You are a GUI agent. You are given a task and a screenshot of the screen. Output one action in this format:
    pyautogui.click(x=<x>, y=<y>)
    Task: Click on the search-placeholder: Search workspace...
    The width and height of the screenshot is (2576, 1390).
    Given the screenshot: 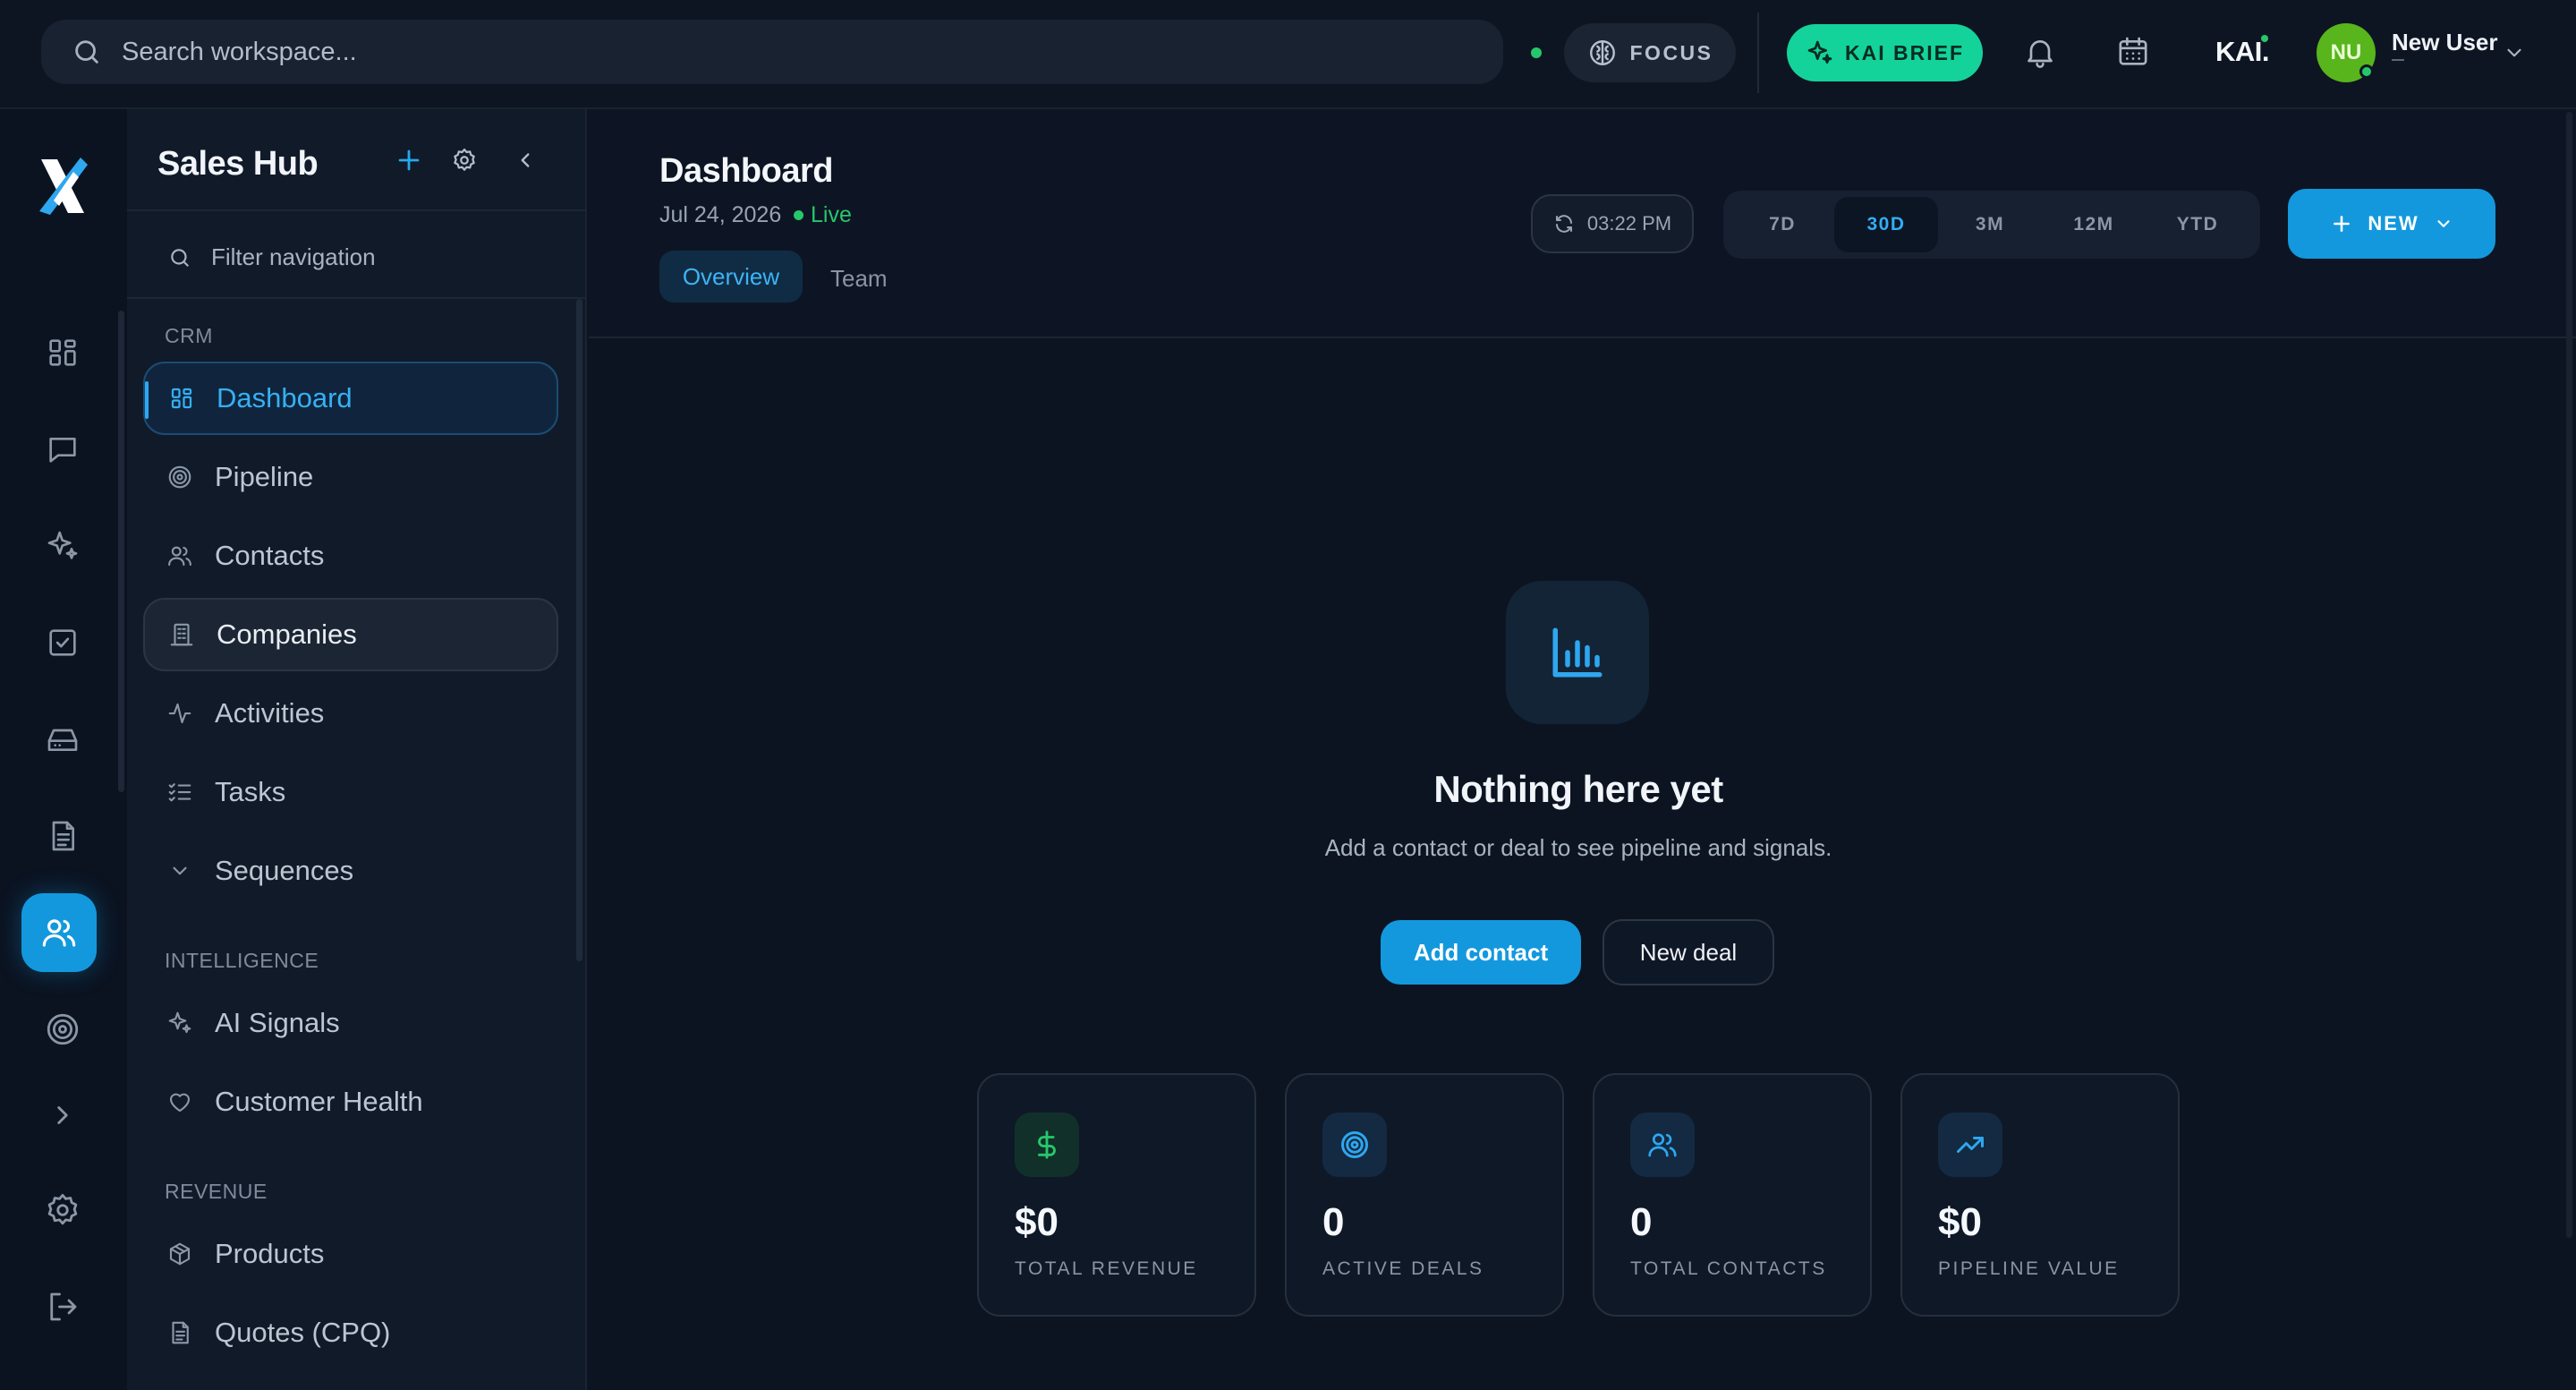 What is the action you would take?
    pyautogui.click(x=239, y=51)
    